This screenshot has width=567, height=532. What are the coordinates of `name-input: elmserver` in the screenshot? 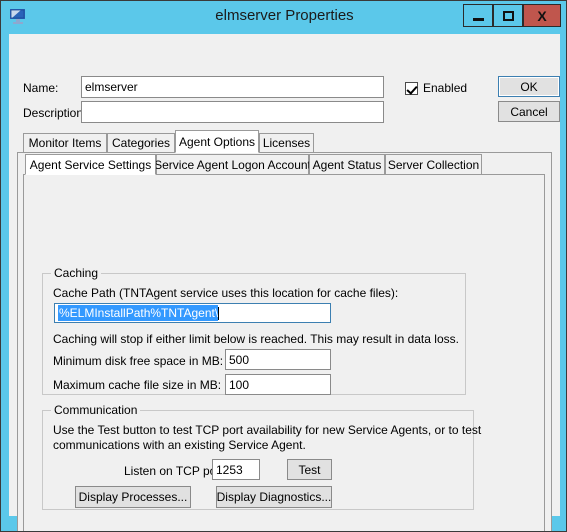 It's located at (232, 87).